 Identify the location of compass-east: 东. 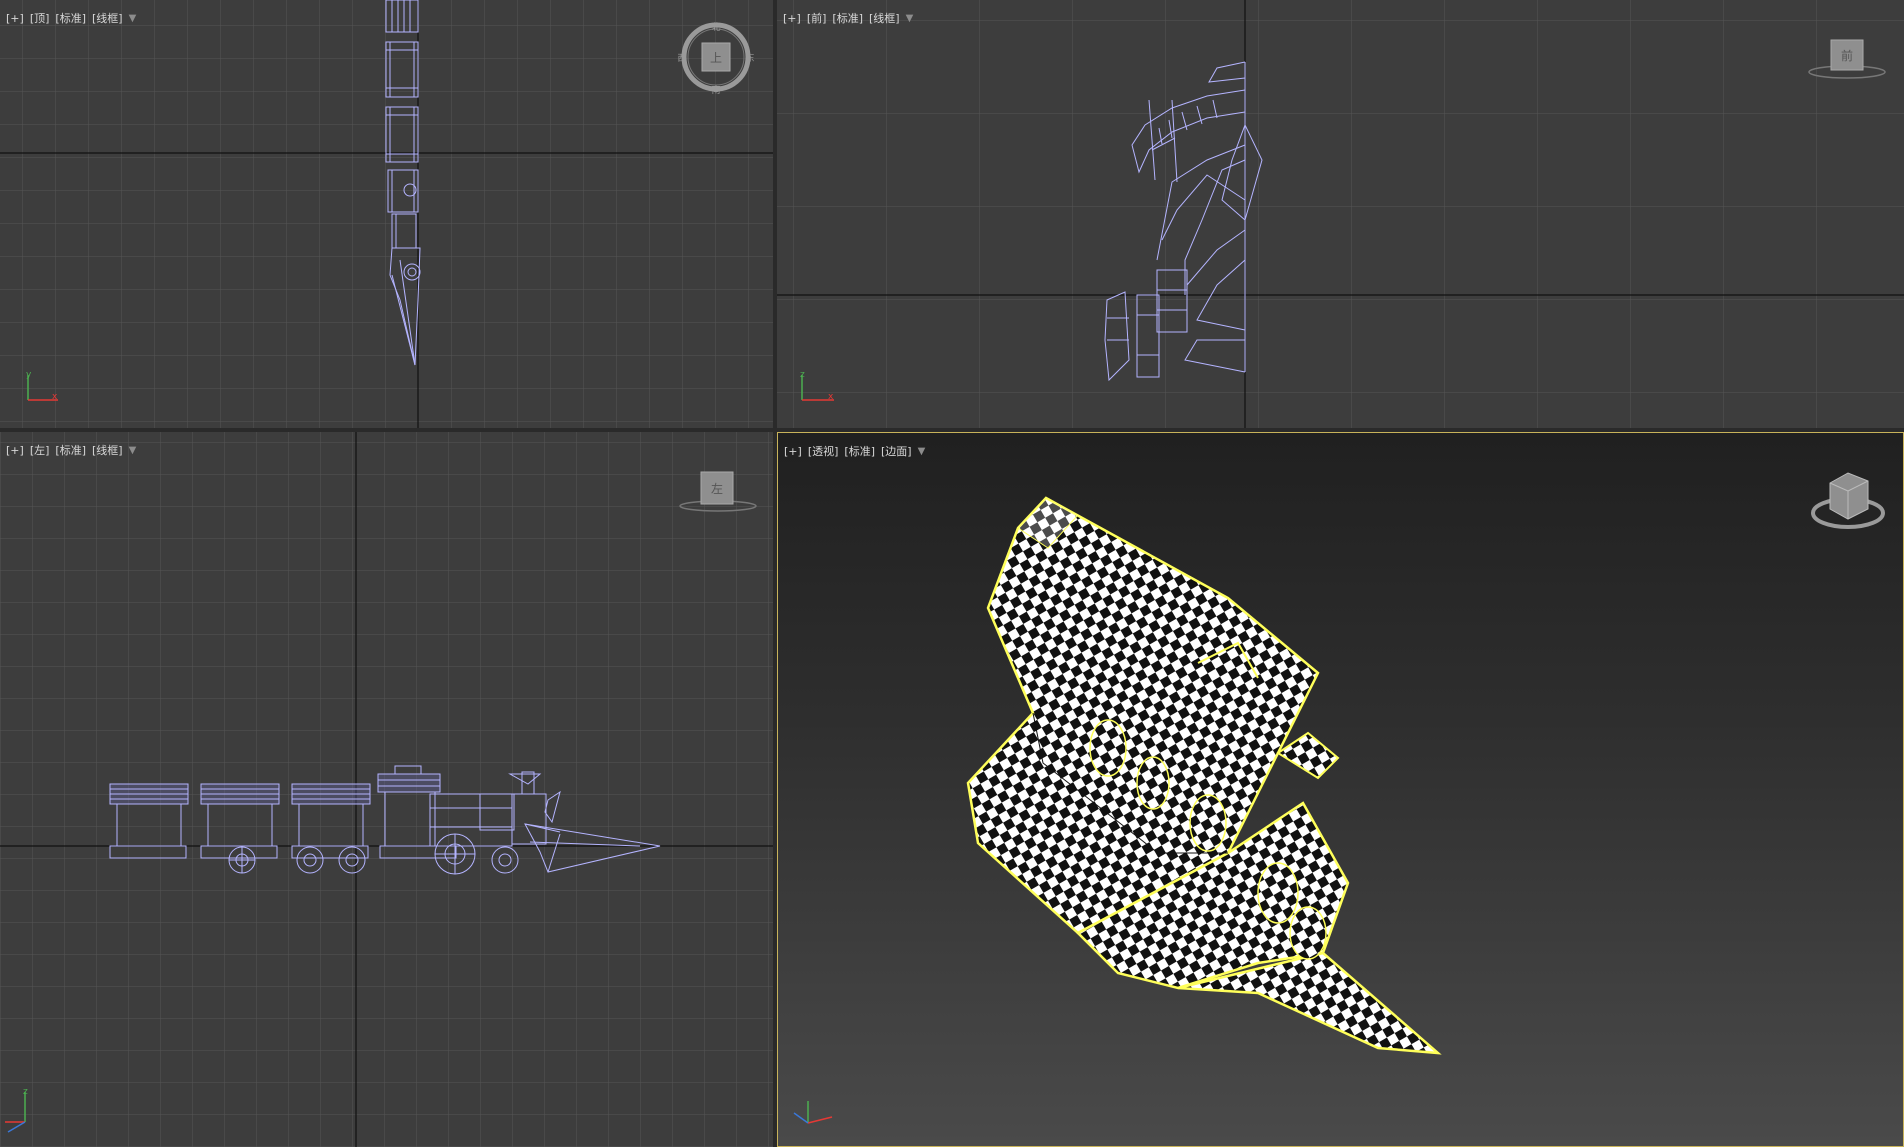
(749, 58).